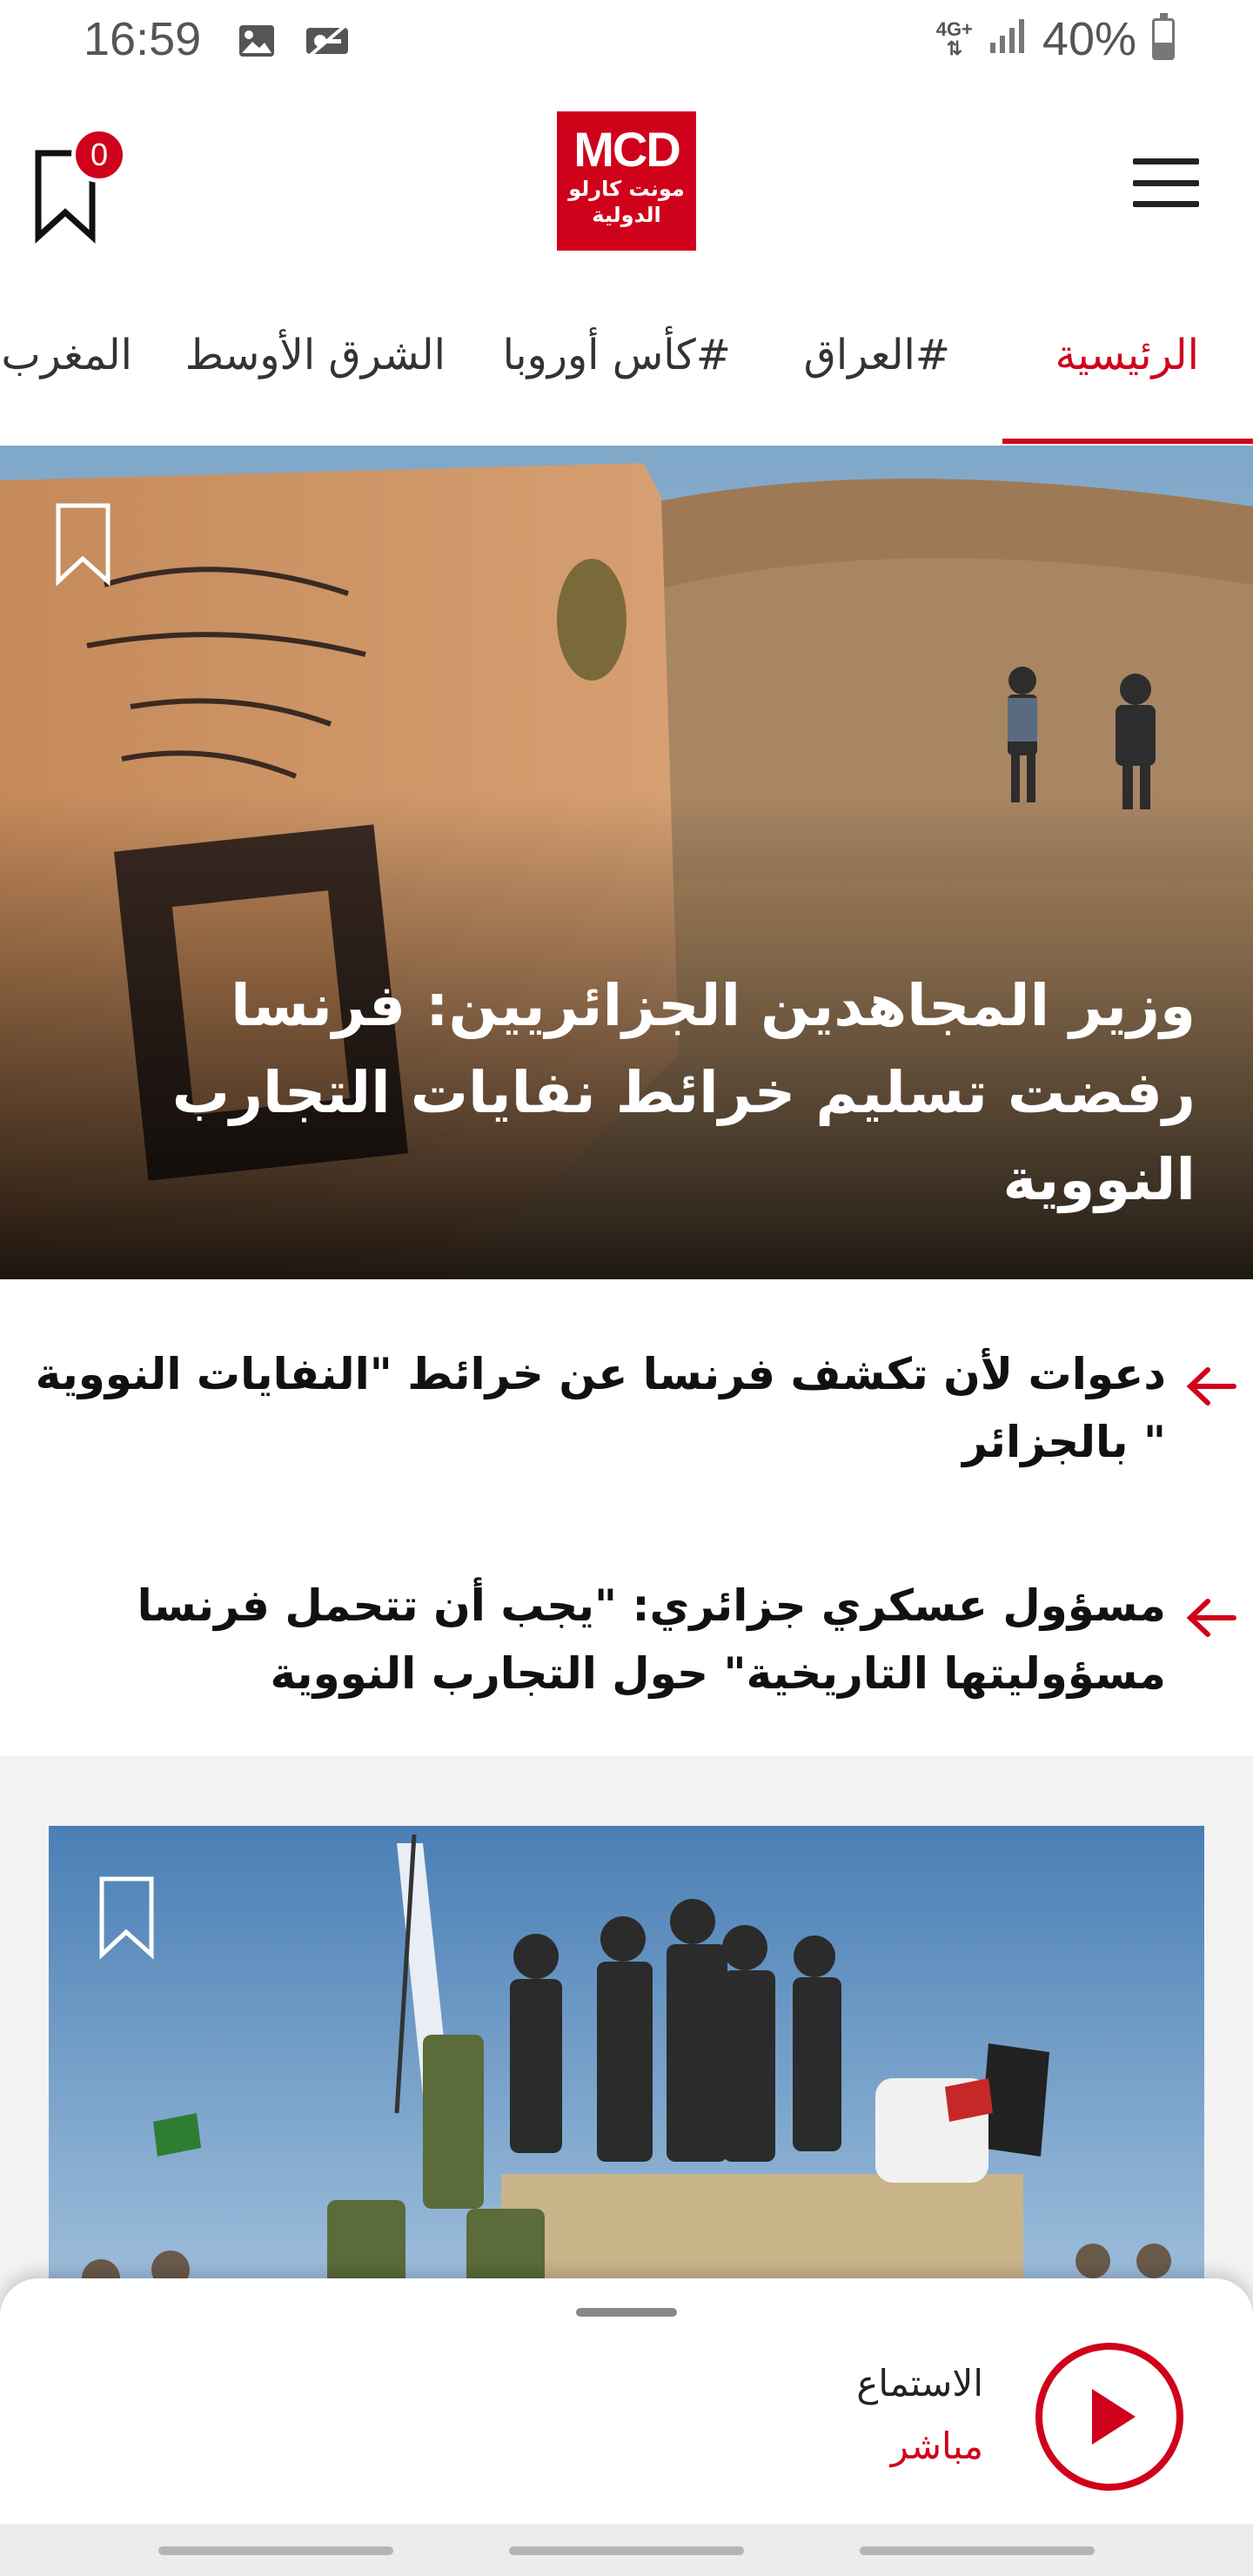 Image resolution: width=1253 pixels, height=2576 pixels. I want to click on tab-middle-east: الشرق الأوسط, so click(315, 355).